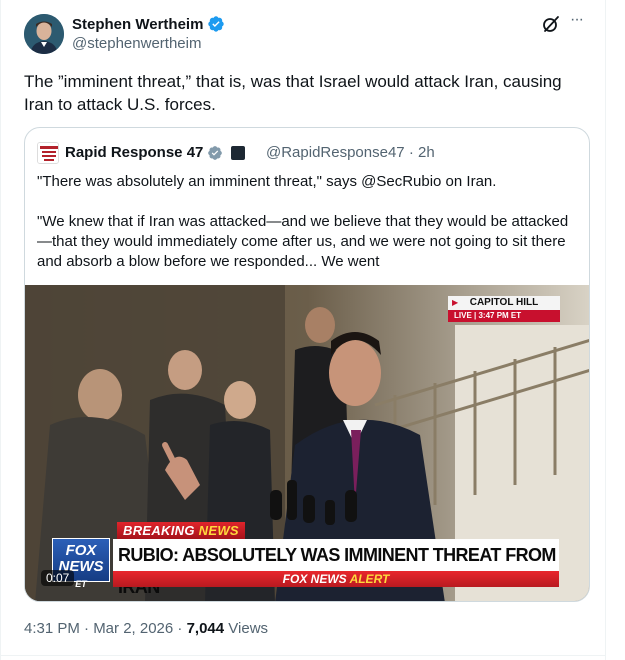 This screenshot has height=660, width=625. Describe the element at coordinates (0, 330) in the screenshot. I see `left-border` at that location.